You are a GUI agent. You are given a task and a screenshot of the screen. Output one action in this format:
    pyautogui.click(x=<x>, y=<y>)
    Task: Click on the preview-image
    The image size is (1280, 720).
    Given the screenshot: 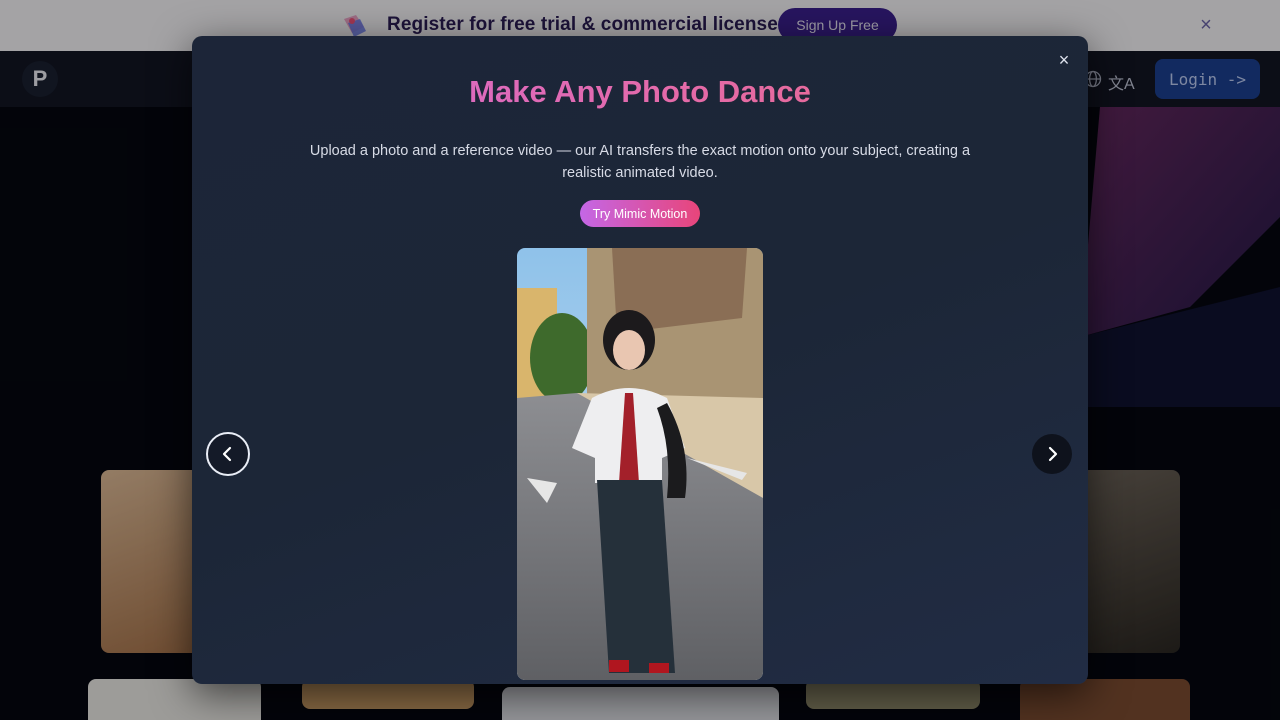 What is the action you would take?
    pyautogui.click(x=640, y=464)
    